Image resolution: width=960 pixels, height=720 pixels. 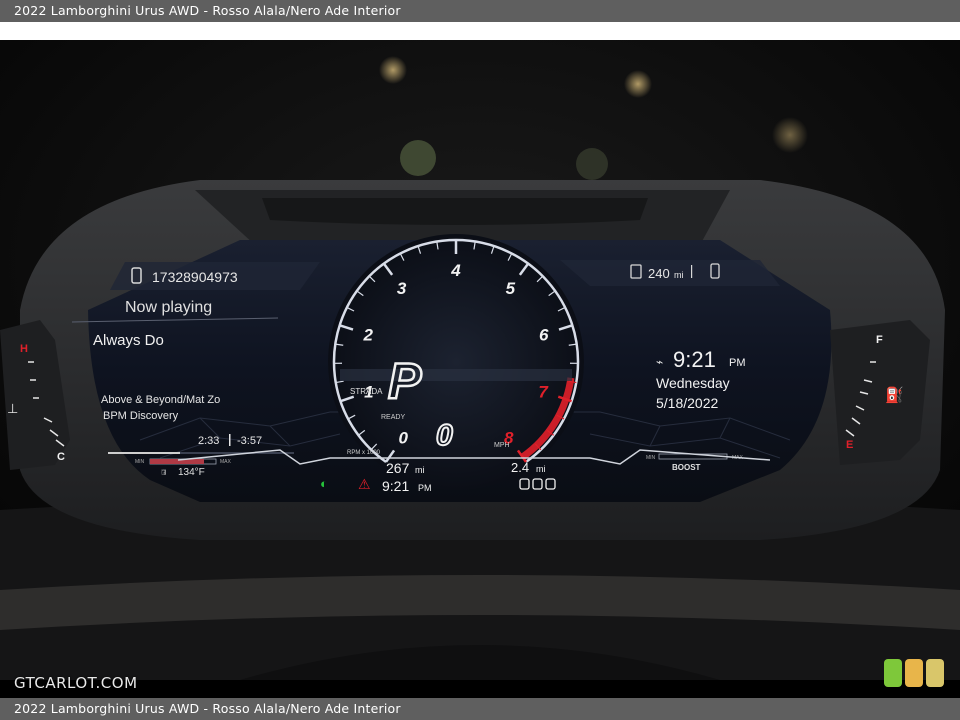 What do you see at coordinates (879, 340) in the screenshot?
I see `fuel-full: F` at bounding box center [879, 340].